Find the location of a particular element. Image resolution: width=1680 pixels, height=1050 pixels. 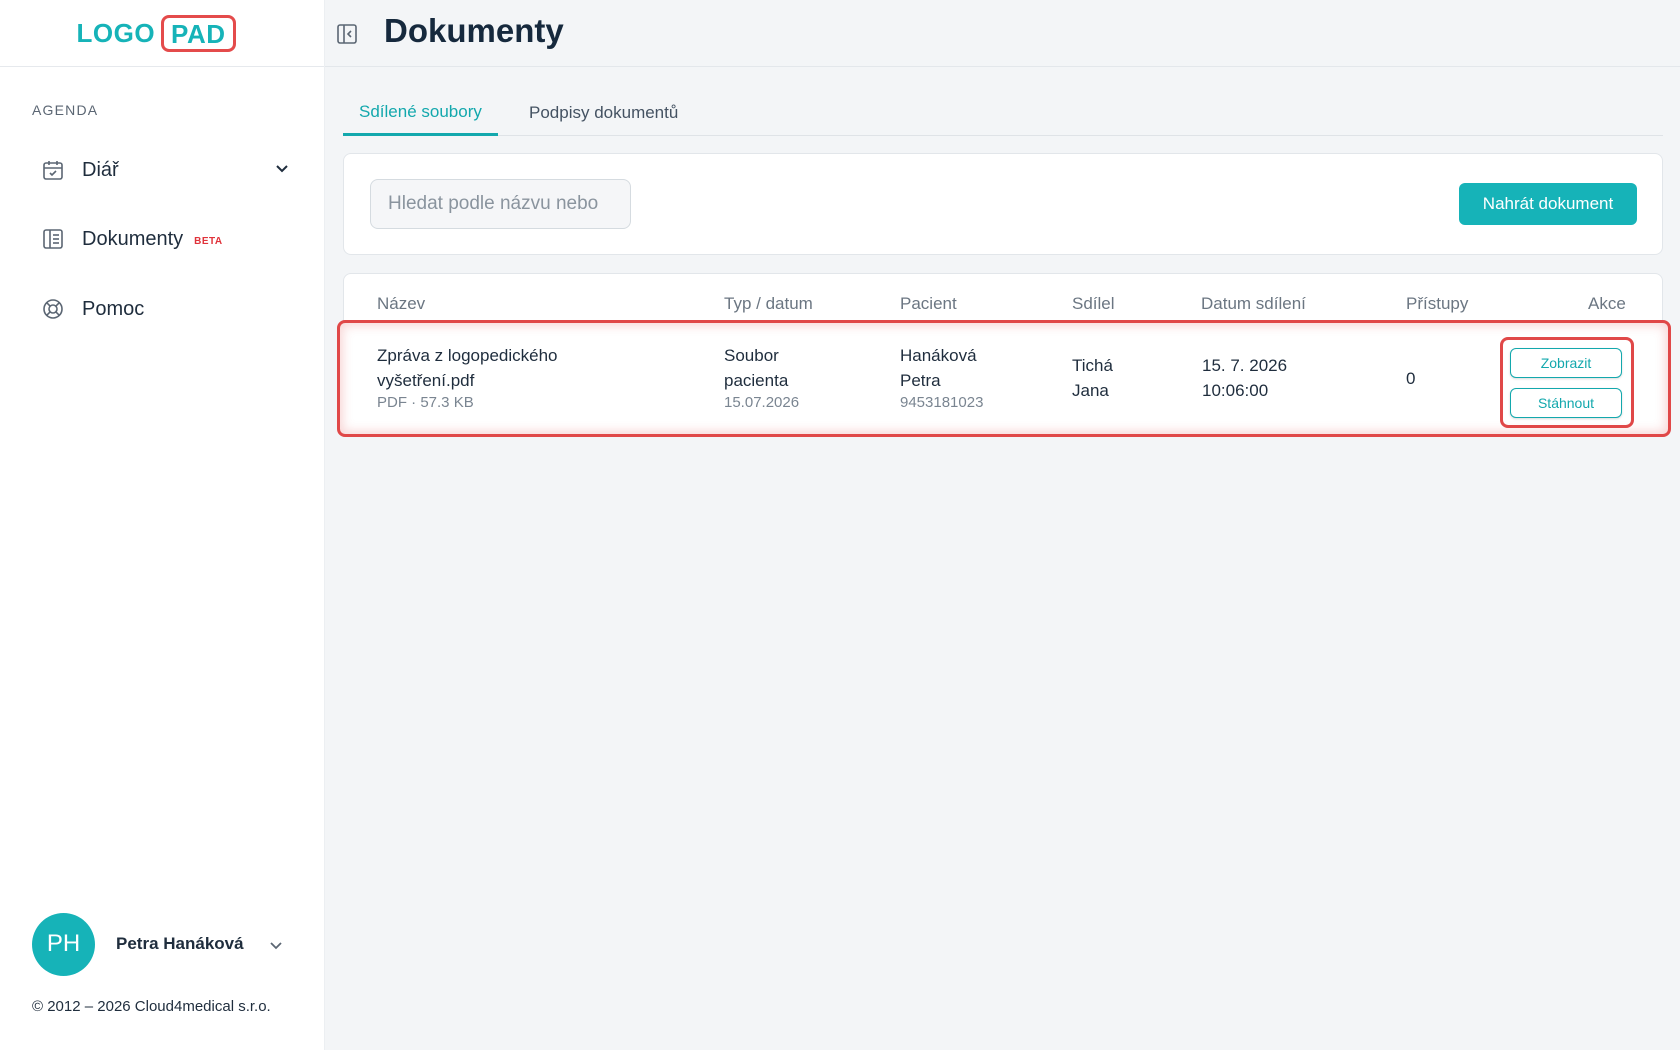

column-header-patient: Pacient is located at coordinates (928, 304).